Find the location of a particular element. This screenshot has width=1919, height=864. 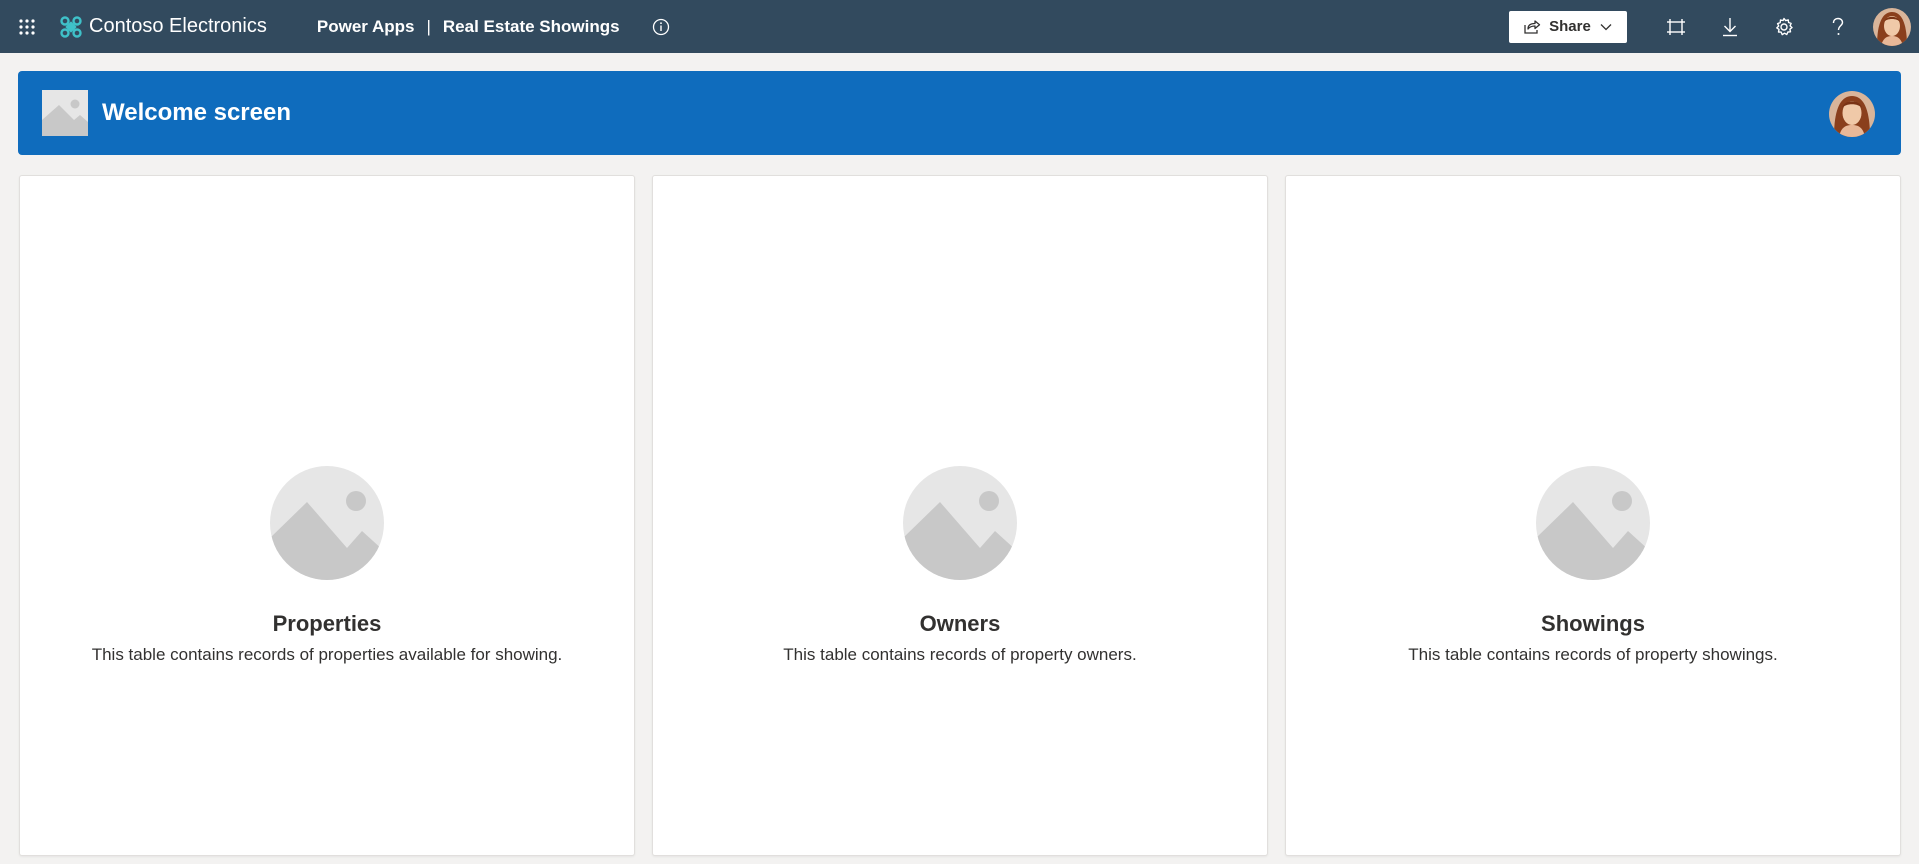

card-title: Properties is located at coordinates (327, 623).